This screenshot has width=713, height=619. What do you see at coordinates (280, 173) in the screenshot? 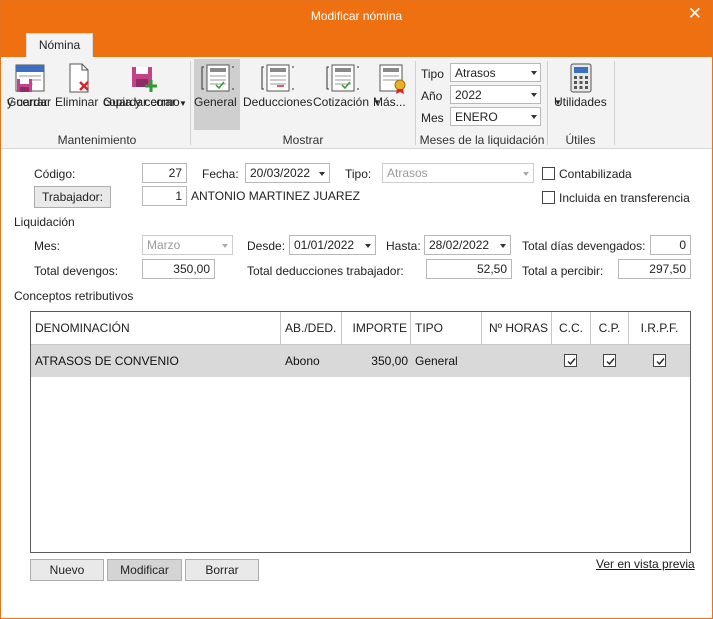
I see `fecha-value: 20/03/2022` at bounding box center [280, 173].